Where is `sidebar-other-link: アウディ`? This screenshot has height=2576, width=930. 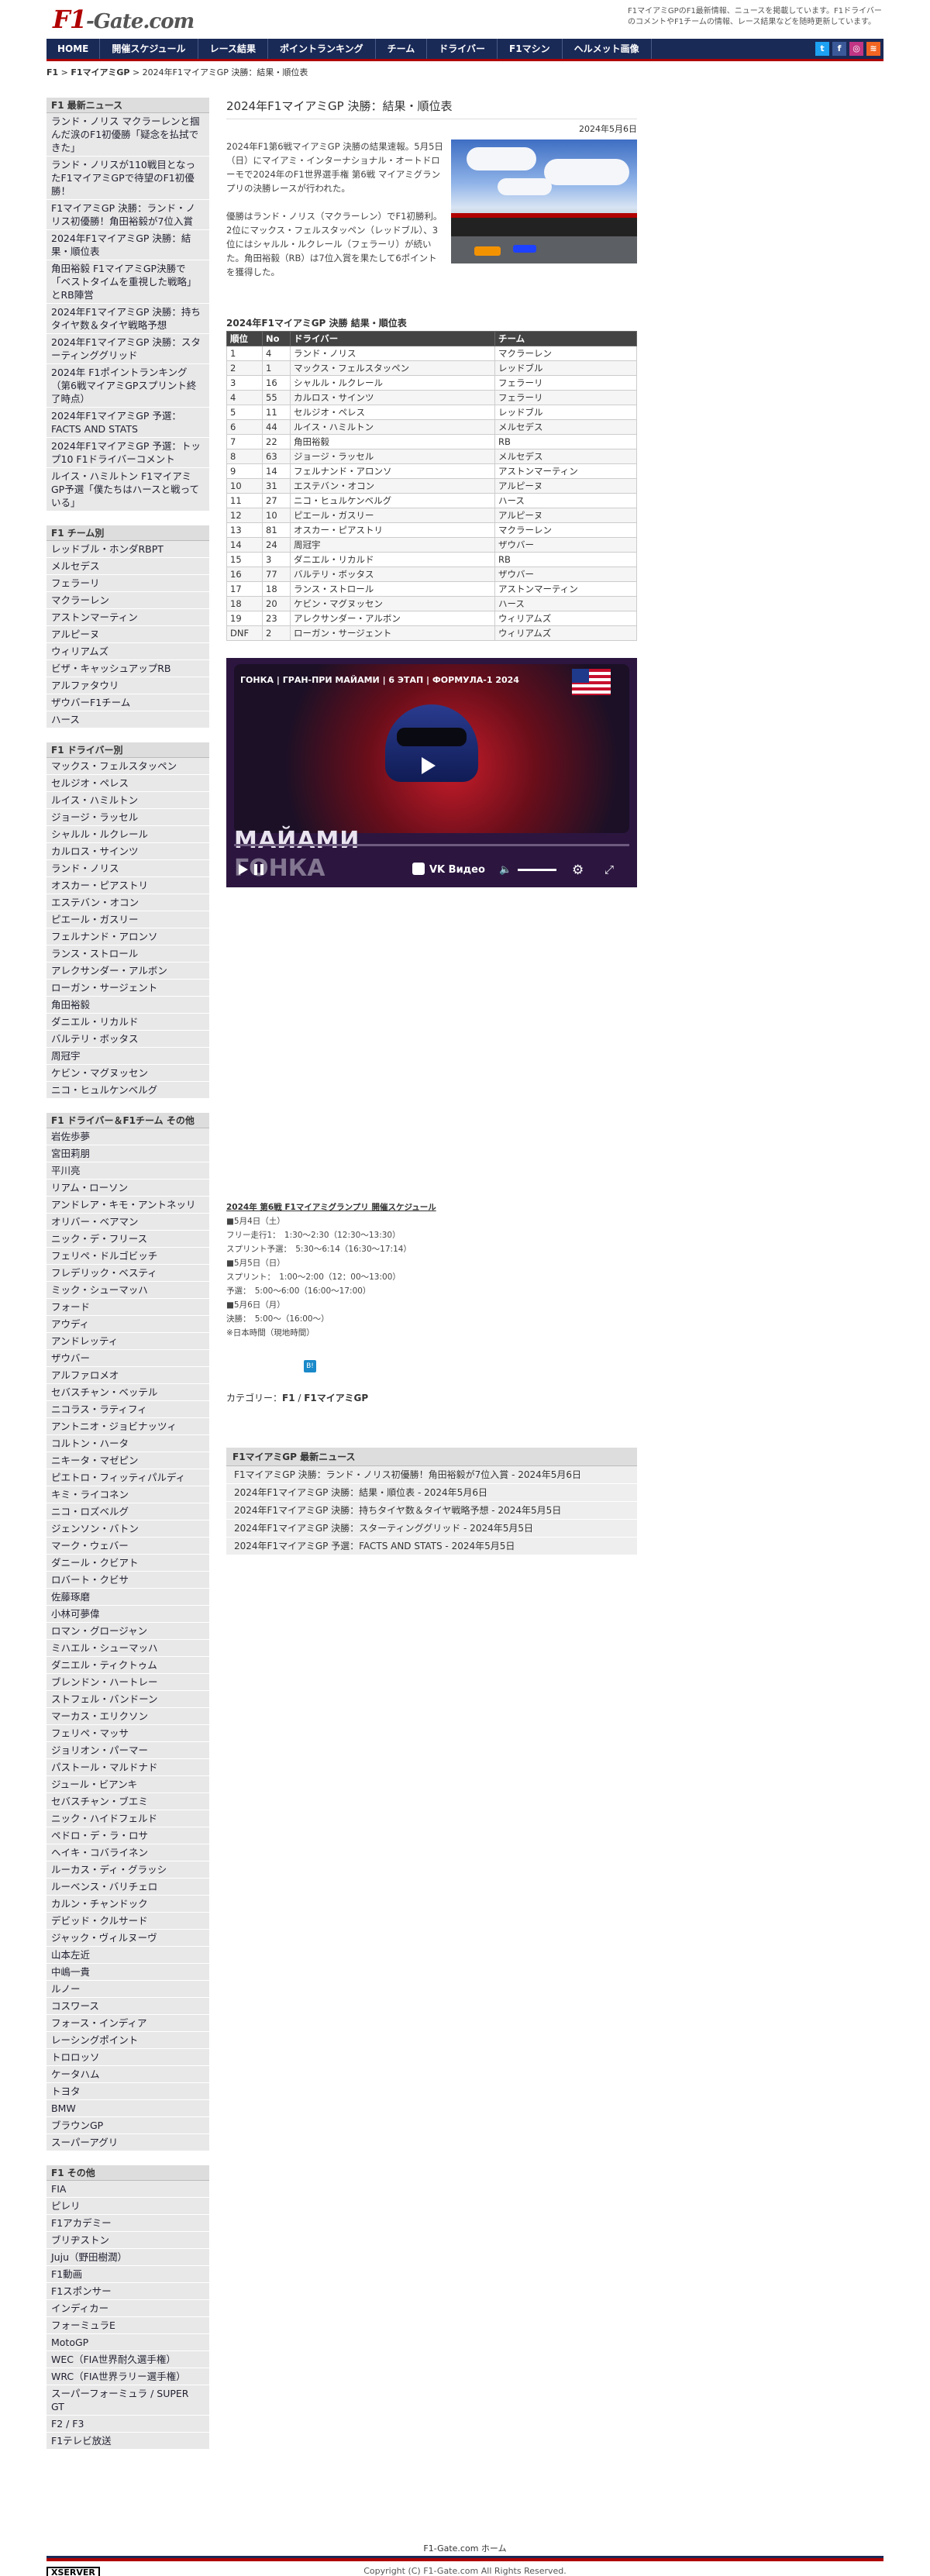
sidebar-other-link: アウディ is located at coordinates (127, 1324).